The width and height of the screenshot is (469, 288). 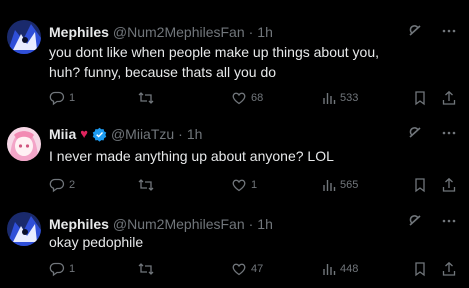 I want to click on reply-button: 2, so click(x=62, y=185).